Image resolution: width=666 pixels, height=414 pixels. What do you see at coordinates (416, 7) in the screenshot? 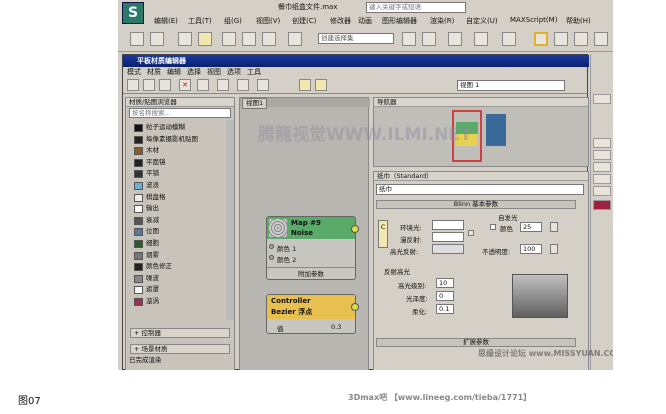
I see `search-input: 键入关键字或短语` at bounding box center [416, 7].